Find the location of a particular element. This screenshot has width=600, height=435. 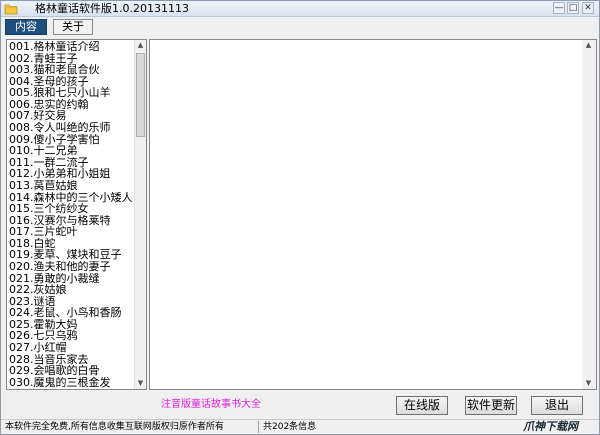

story-list-item: 021.勇敢的小裁缝 is located at coordinates (71, 279).